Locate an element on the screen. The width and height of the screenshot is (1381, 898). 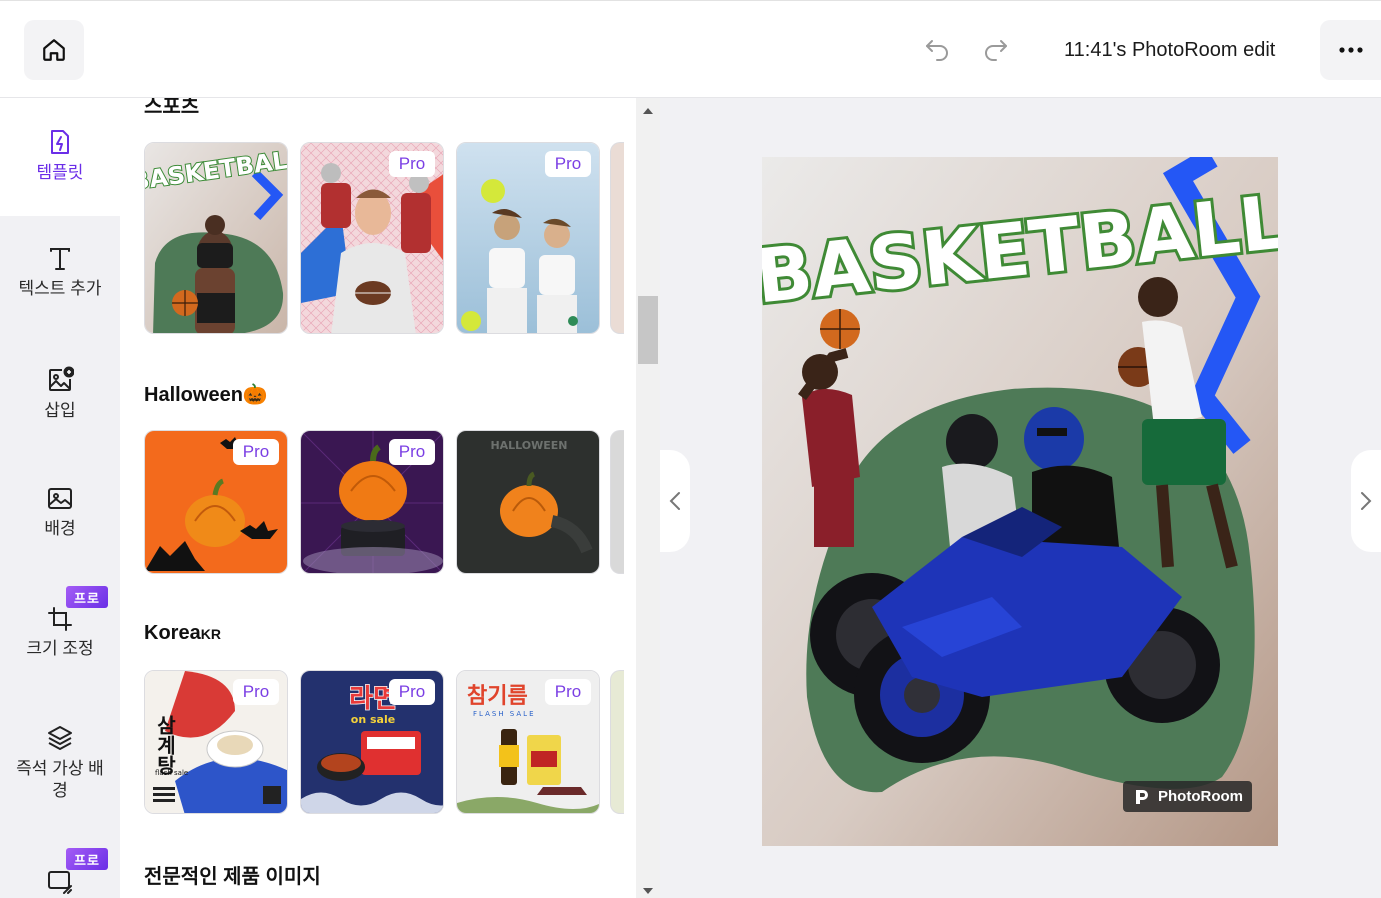
left-toolbar: 템플릿 텍스트 추가 삽입 배경 프로 크기 조정 즉석 가상 배경 프로 is located at coordinates (60, 498).